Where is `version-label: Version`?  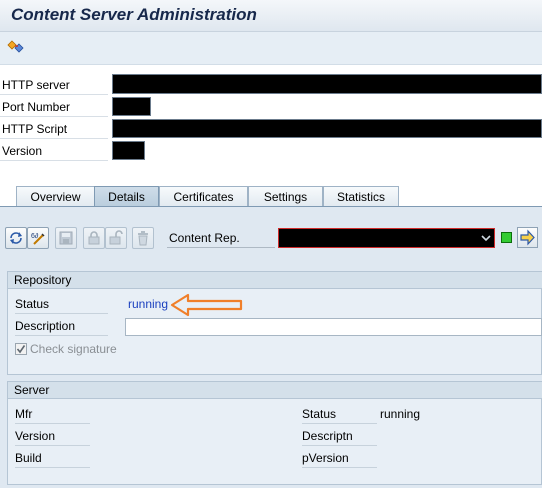
version-label: Version is located at coordinates (54, 151).